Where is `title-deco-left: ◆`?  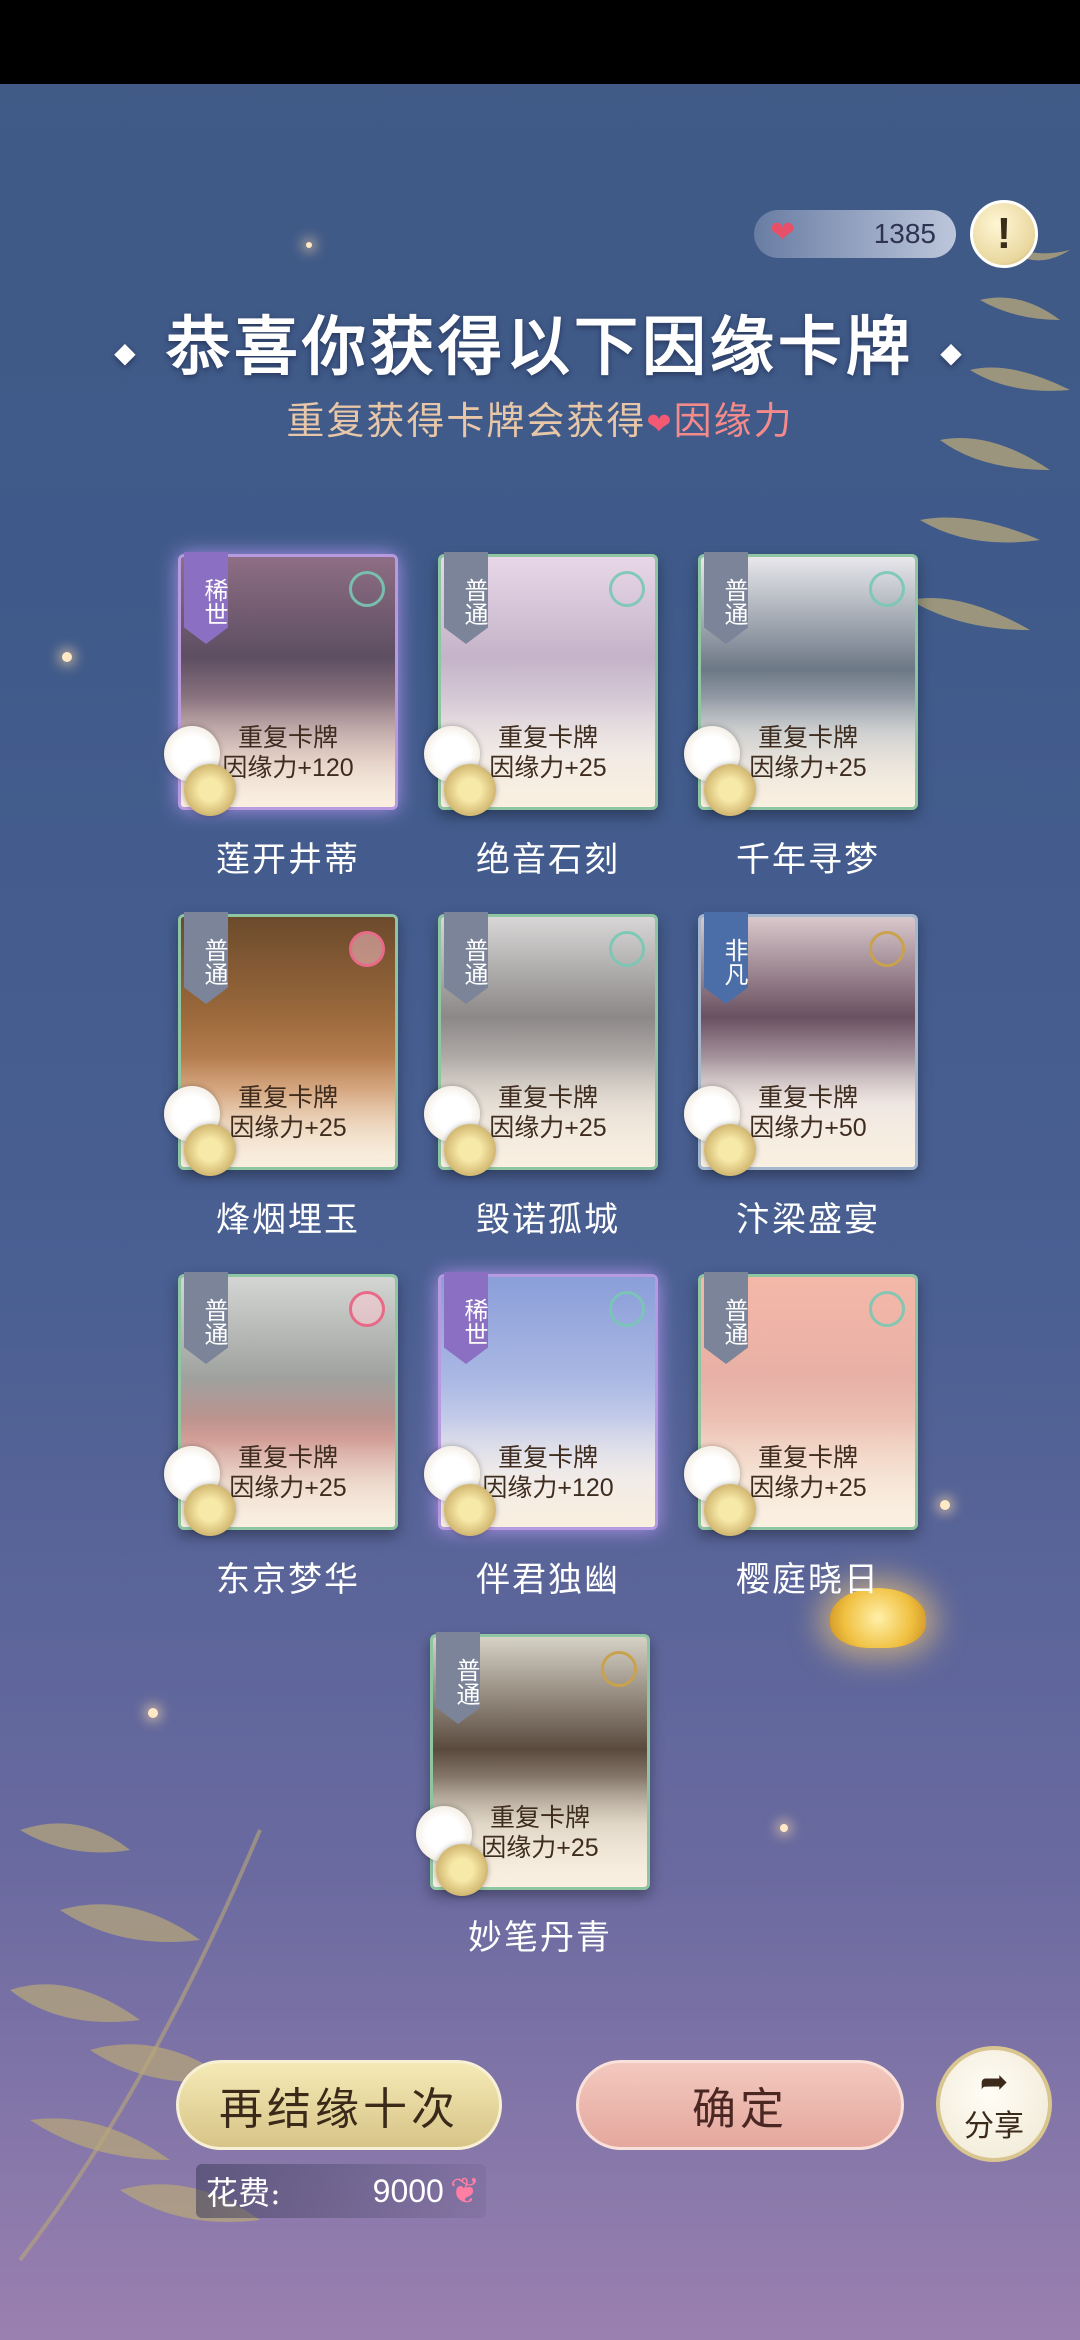 title-deco-left: ◆ is located at coordinates (127, 352).